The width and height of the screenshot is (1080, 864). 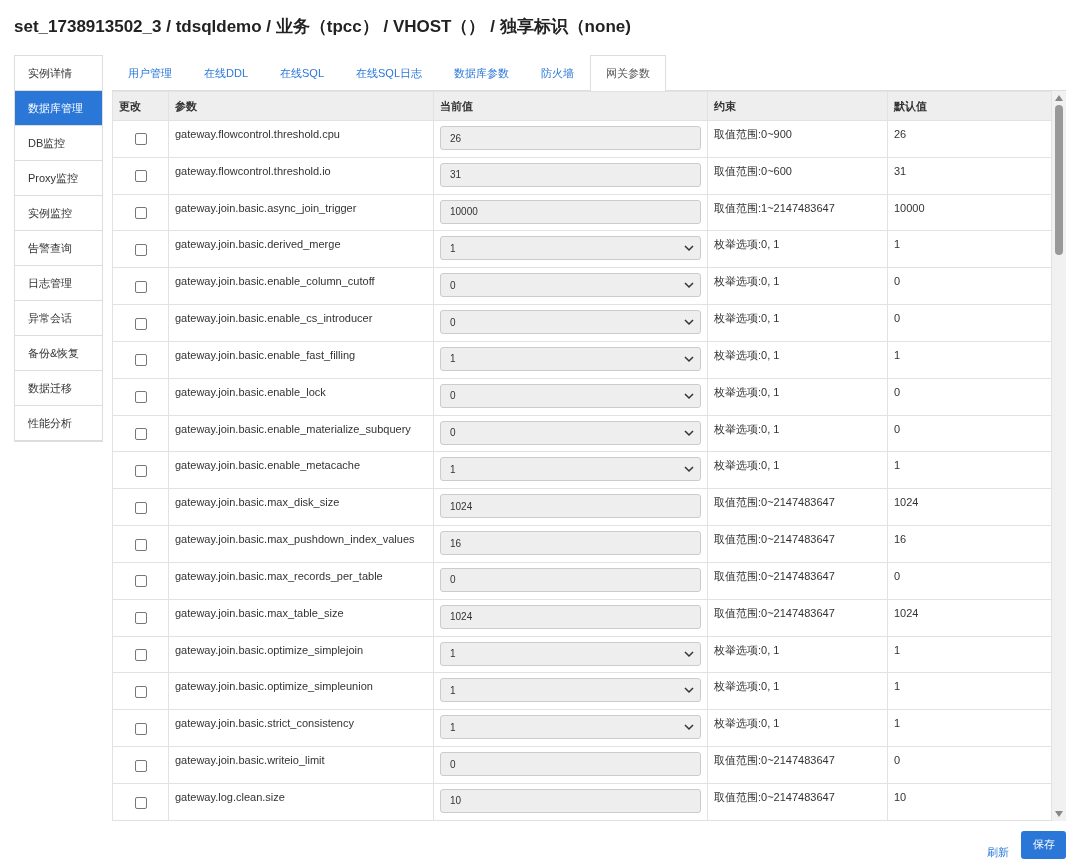 What do you see at coordinates (570, 106) in the screenshot?
I see `column-header: 当前值` at bounding box center [570, 106].